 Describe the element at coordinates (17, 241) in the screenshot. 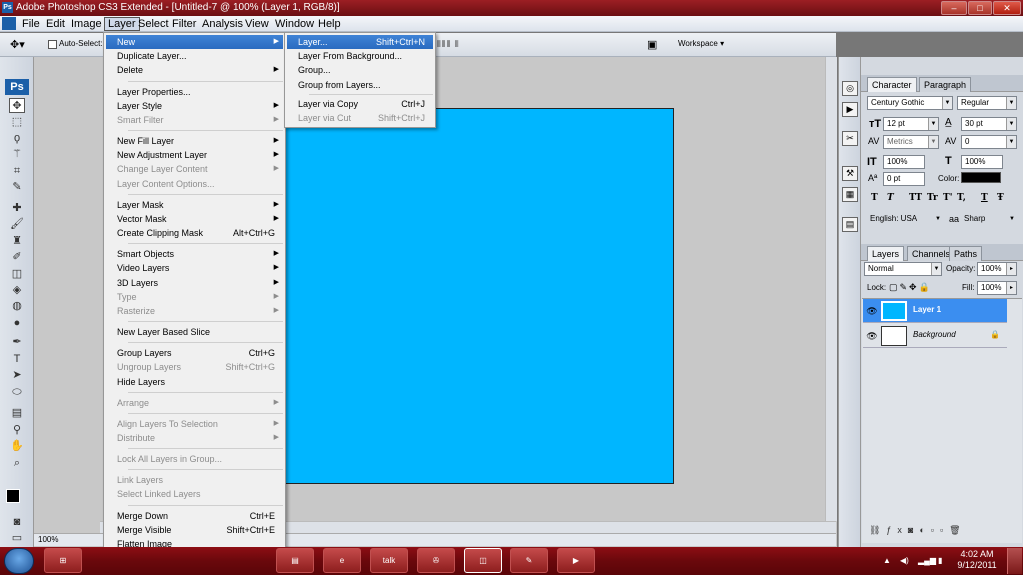

I see `clone-stamp-tool-icon: ♜` at that location.